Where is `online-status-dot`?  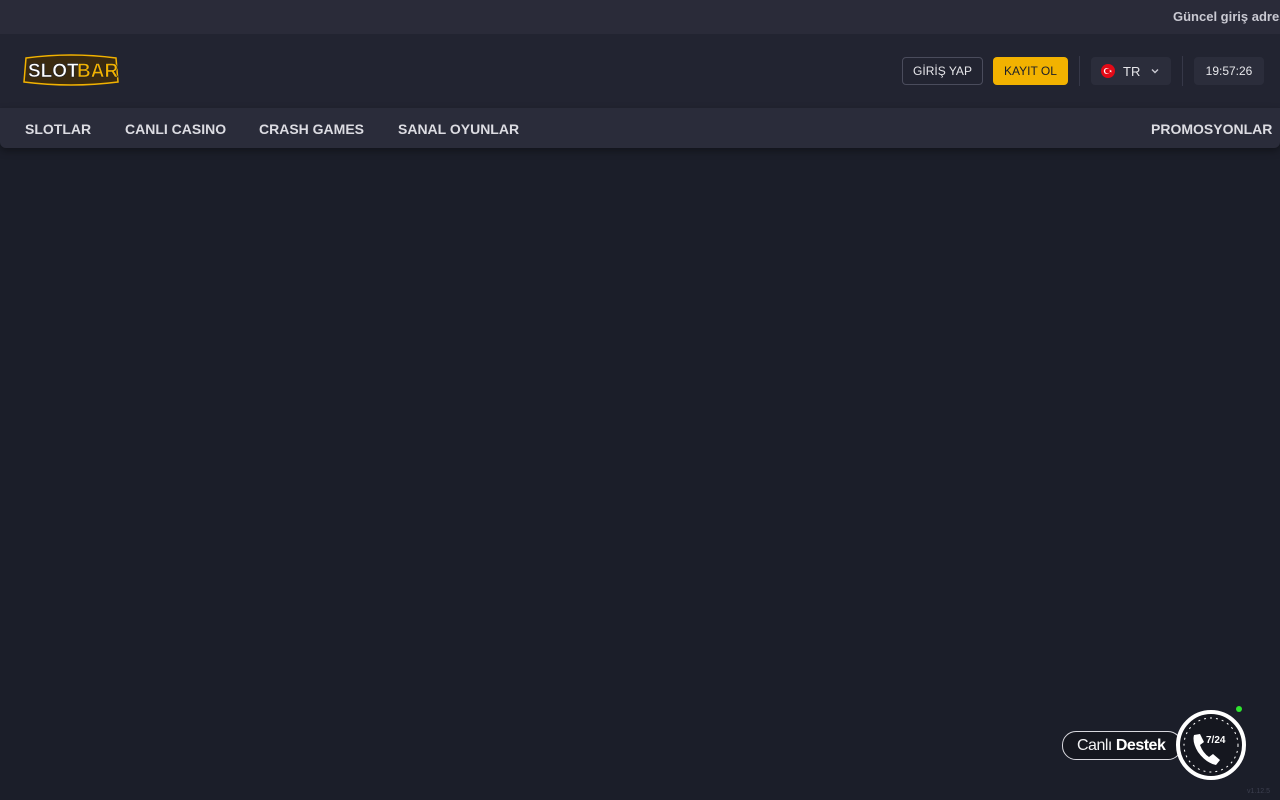
online-status-dot is located at coordinates (1239, 709).